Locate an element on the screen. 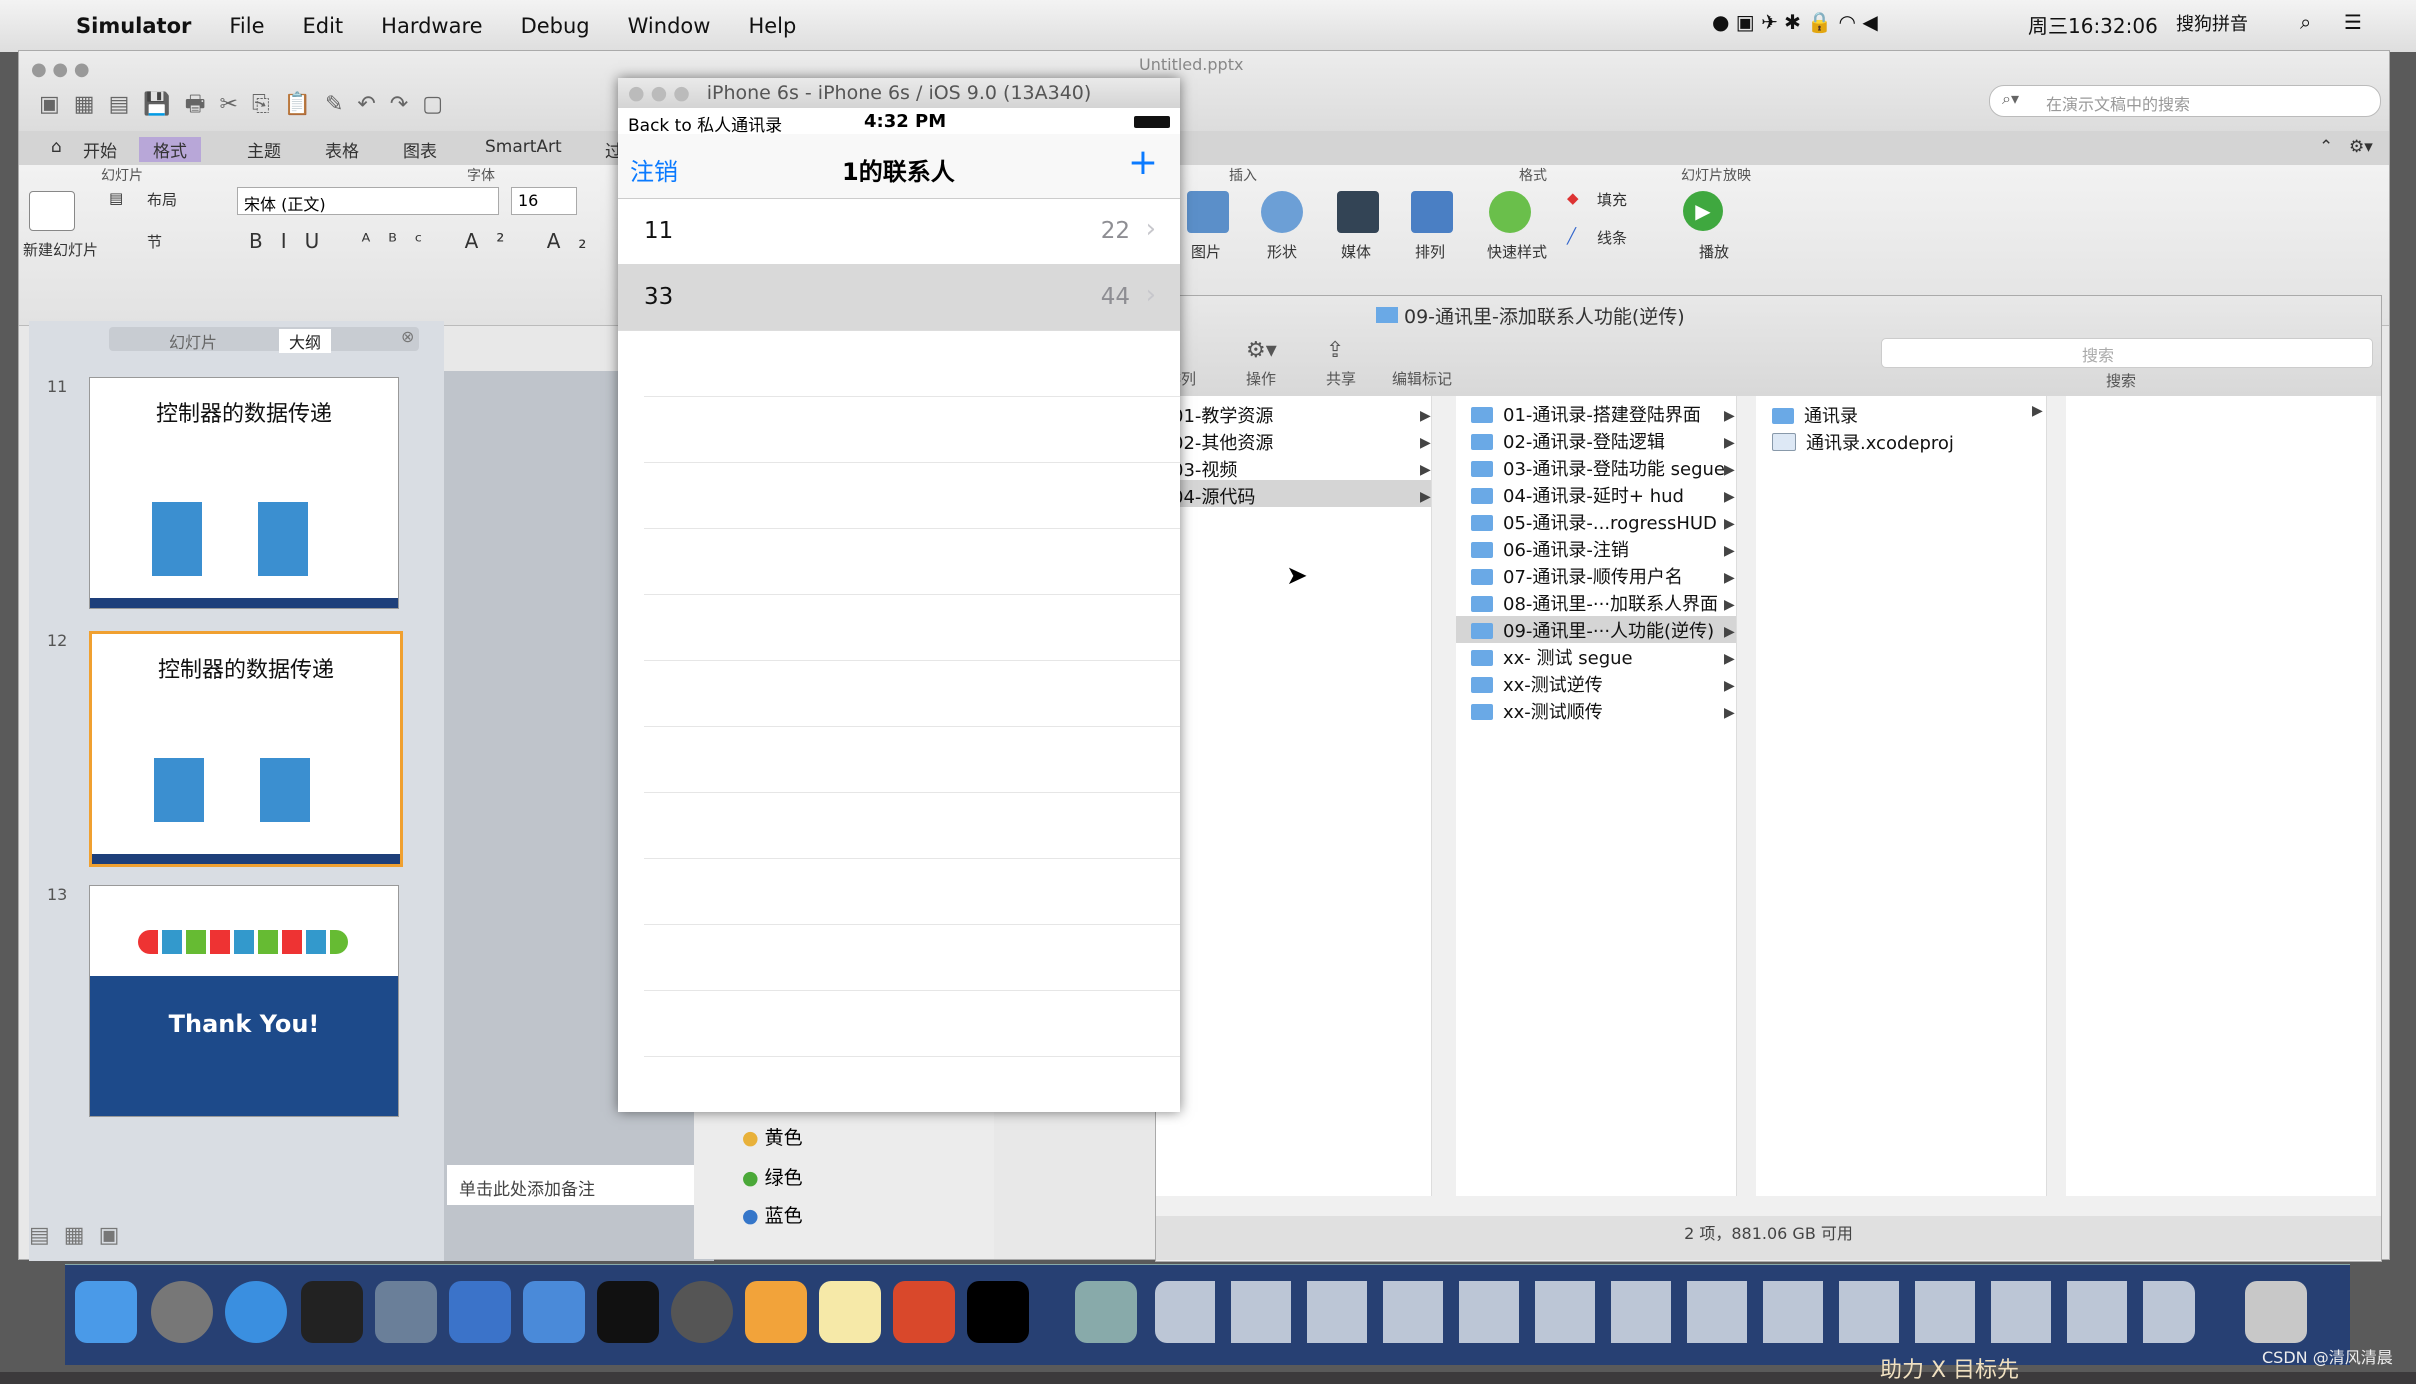 This screenshot has width=2416, height=1384. notes-icon is located at coordinates (850, 1312).